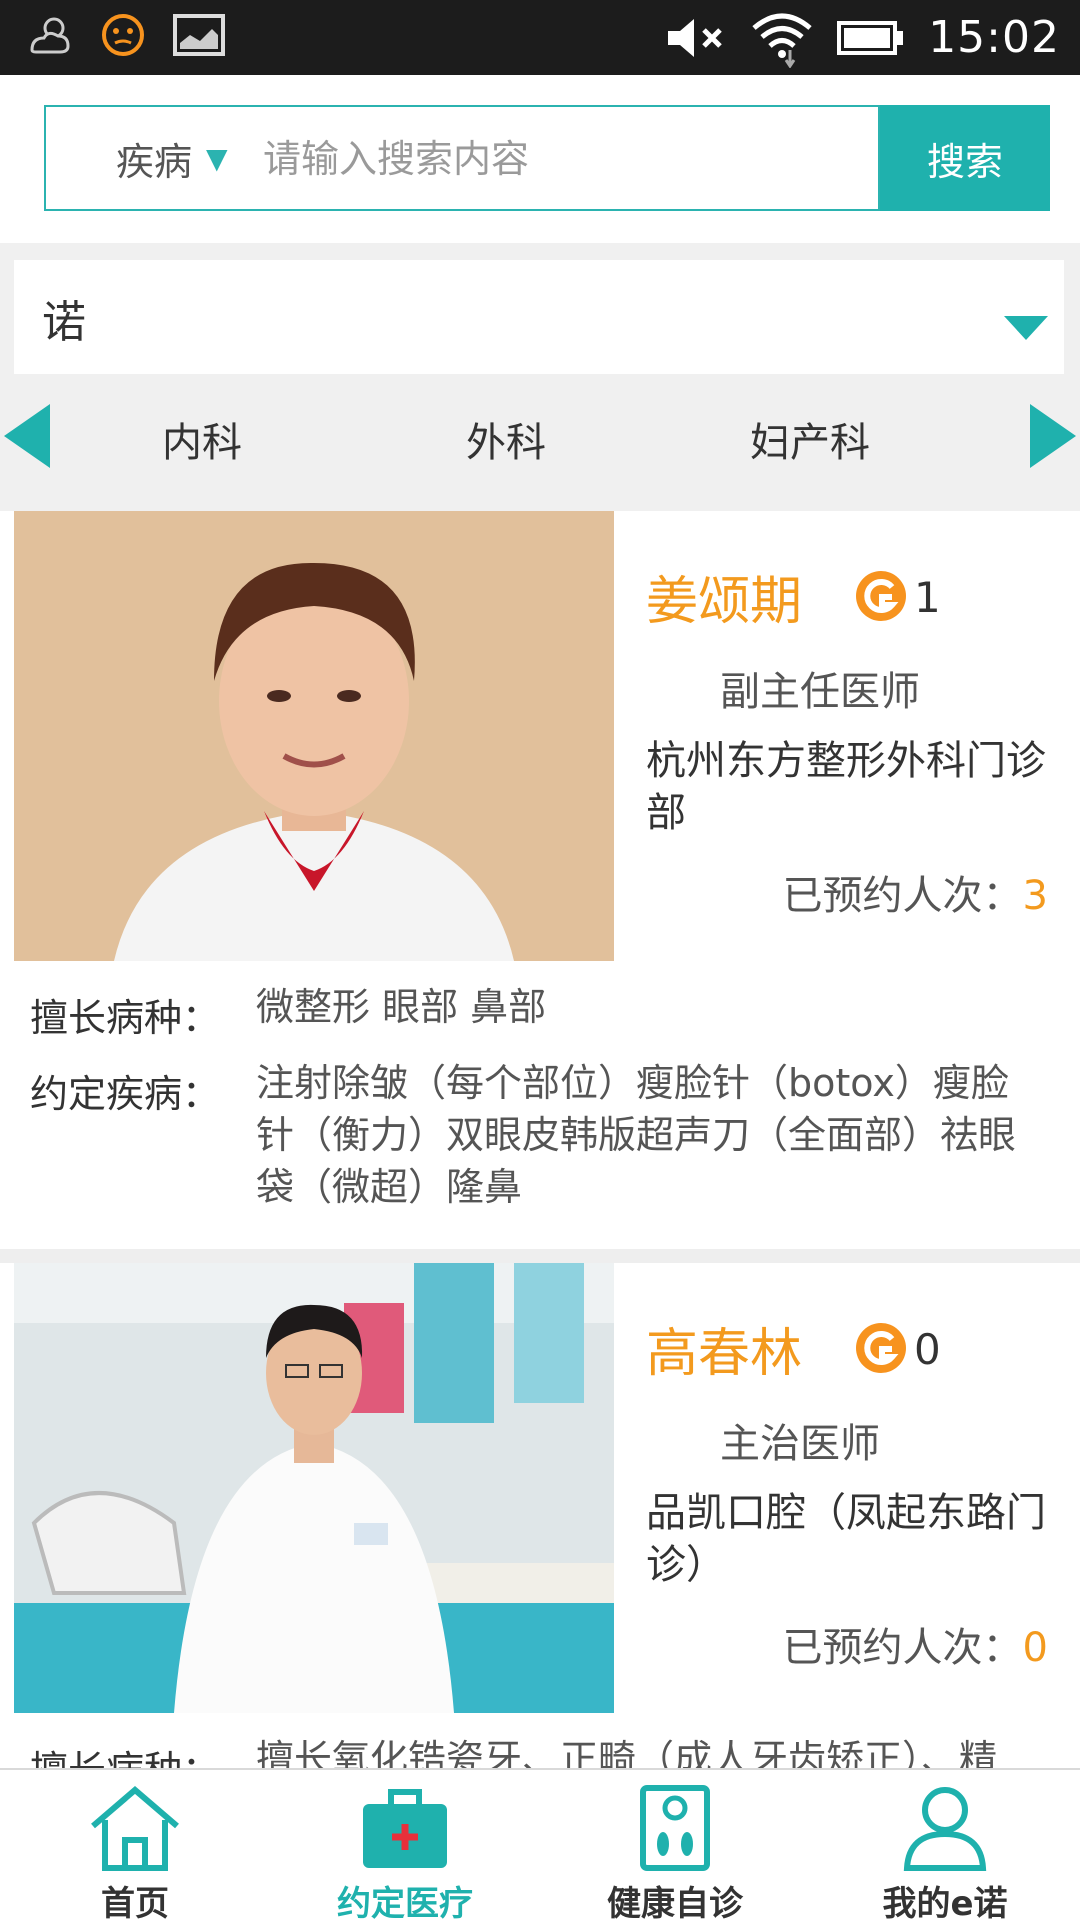 The width and height of the screenshot is (1080, 1925). What do you see at coordinates (782, 40) in the screenshot?
I see `wifi-icon` at bounding box center [782, 40].